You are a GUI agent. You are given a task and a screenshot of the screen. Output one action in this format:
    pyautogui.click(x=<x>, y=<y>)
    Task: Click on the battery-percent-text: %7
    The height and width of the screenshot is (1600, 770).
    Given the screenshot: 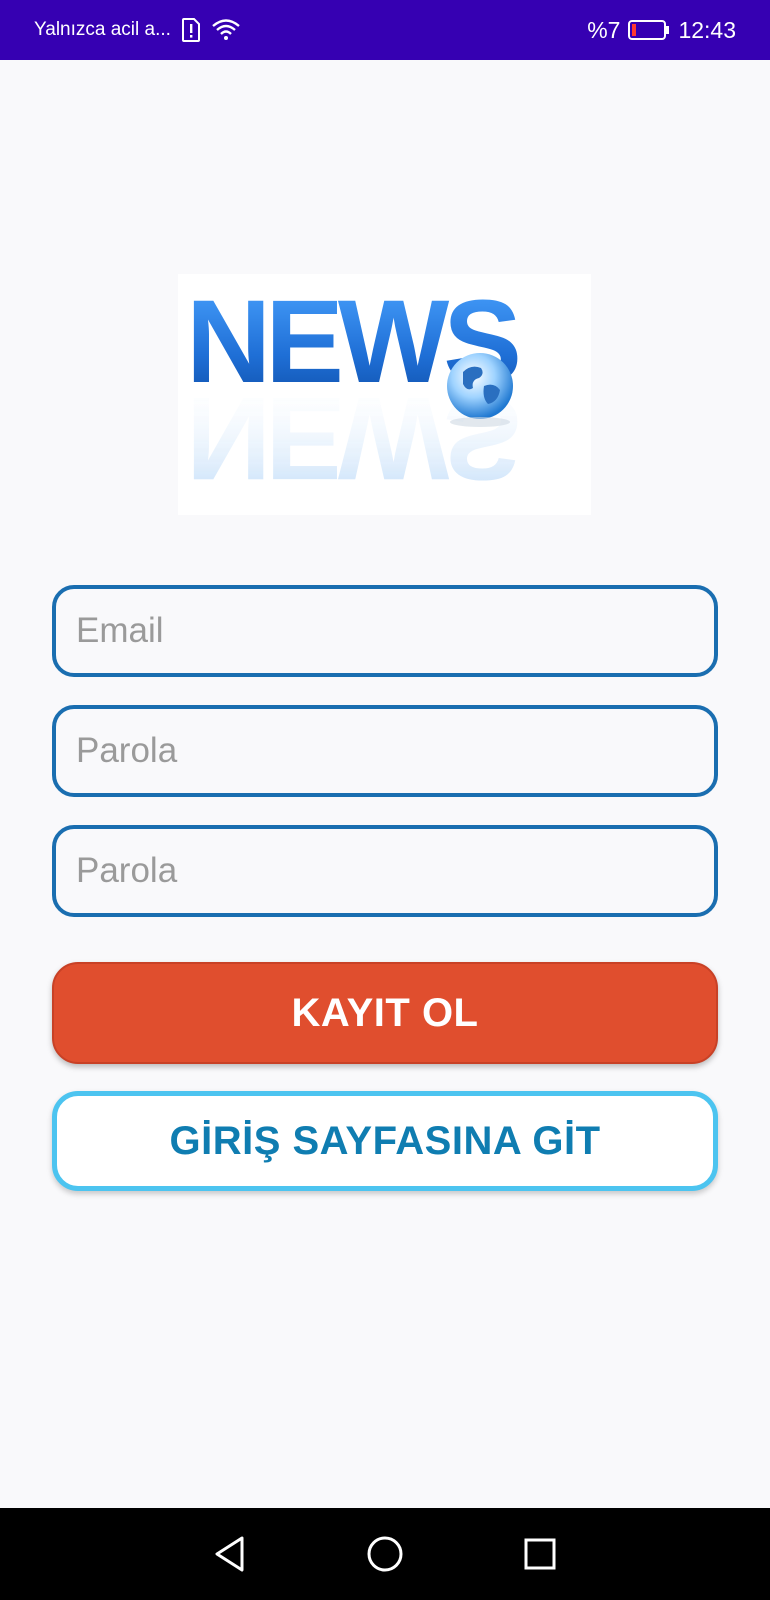 What is the action you would take?
    pyautogui.click(x=604, y=29)
    